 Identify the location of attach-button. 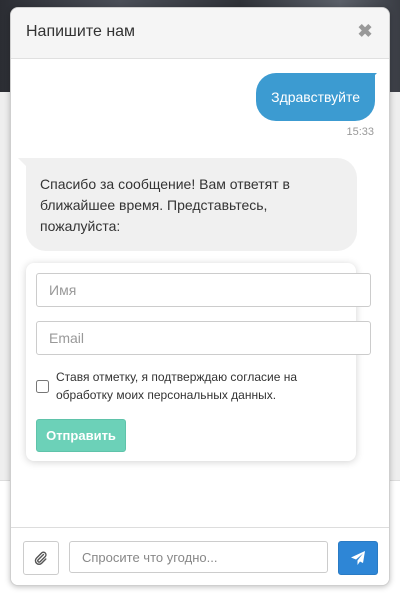
(41, 558).